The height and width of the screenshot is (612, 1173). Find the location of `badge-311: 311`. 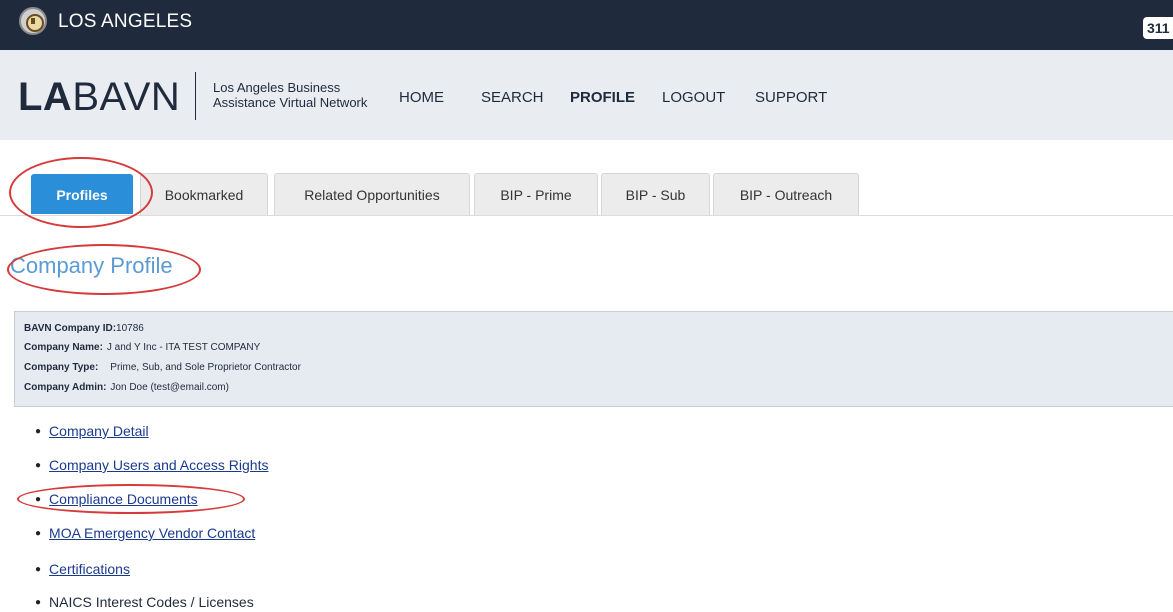

badge-311: 311 is located at coordinates (1158, 28).